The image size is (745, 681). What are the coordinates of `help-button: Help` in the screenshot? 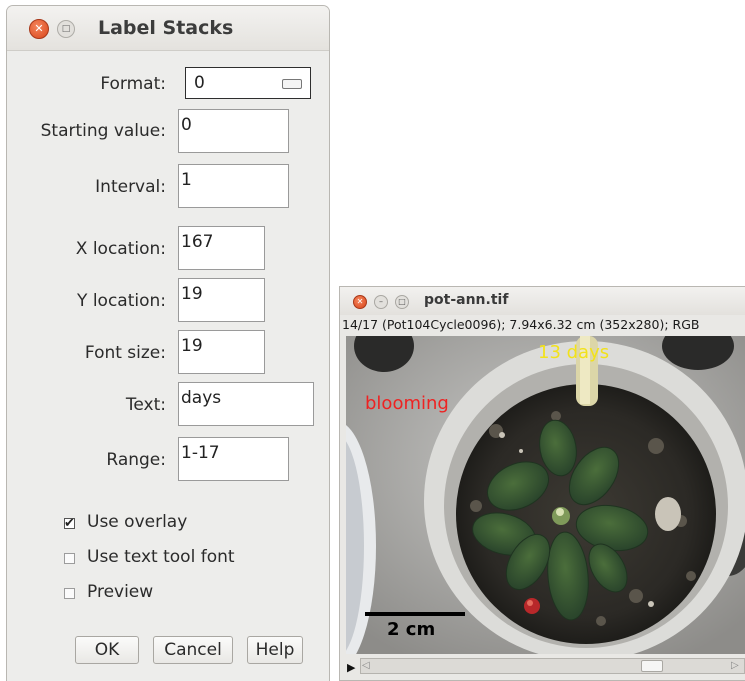 It's located at (275, 650).